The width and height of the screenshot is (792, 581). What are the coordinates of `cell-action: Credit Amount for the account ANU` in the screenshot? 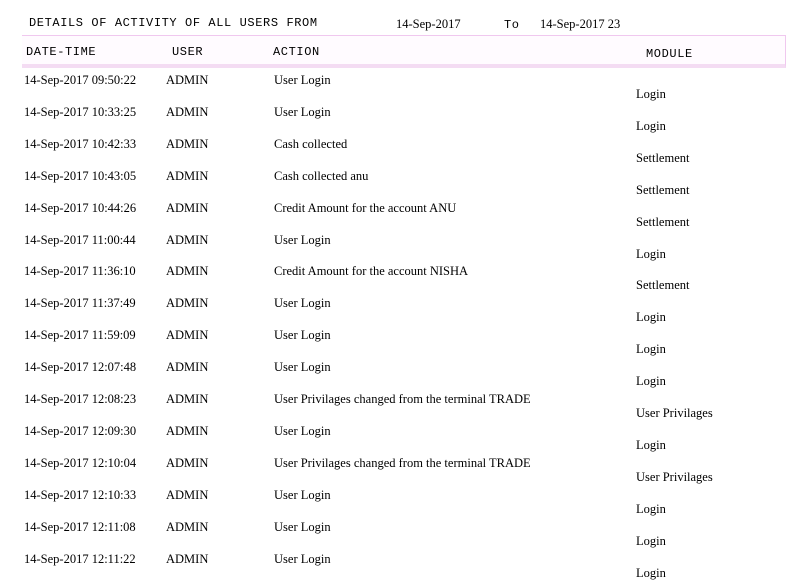 It's located at (365, 208).